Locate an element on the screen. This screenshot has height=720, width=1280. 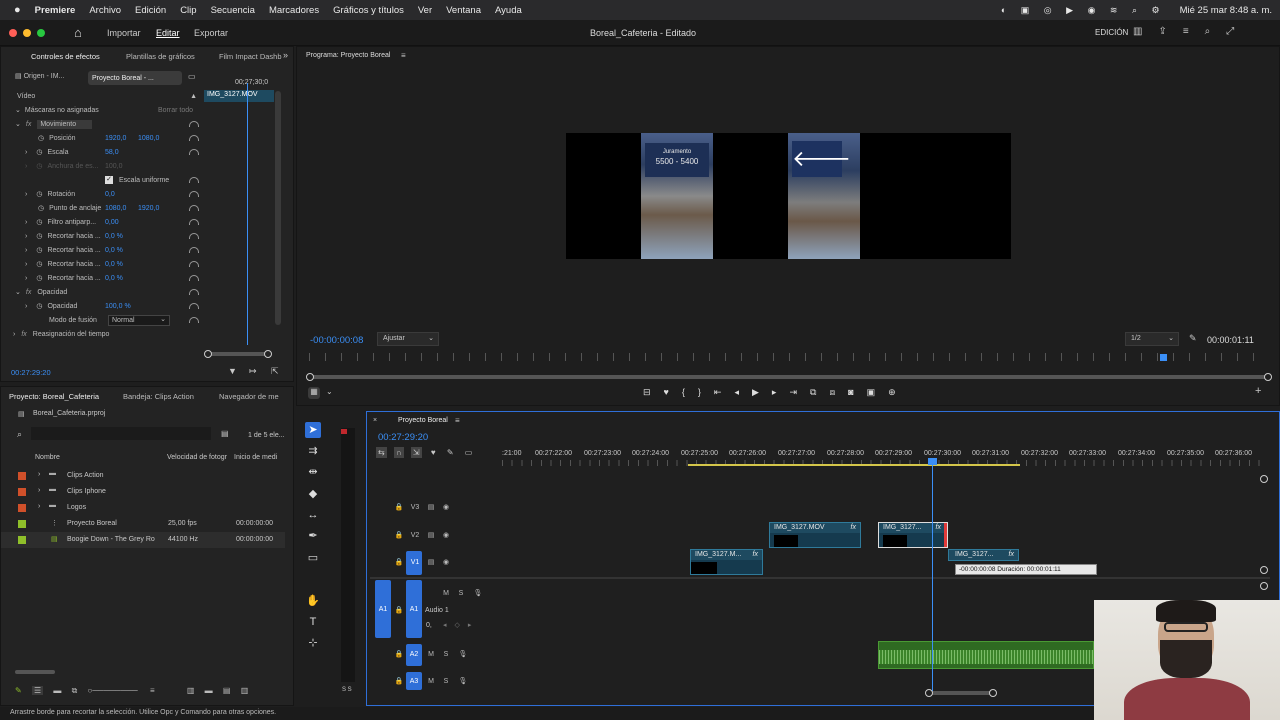
playhead-timecode: -00:00:00:08 is located at coordinates (336, 340).